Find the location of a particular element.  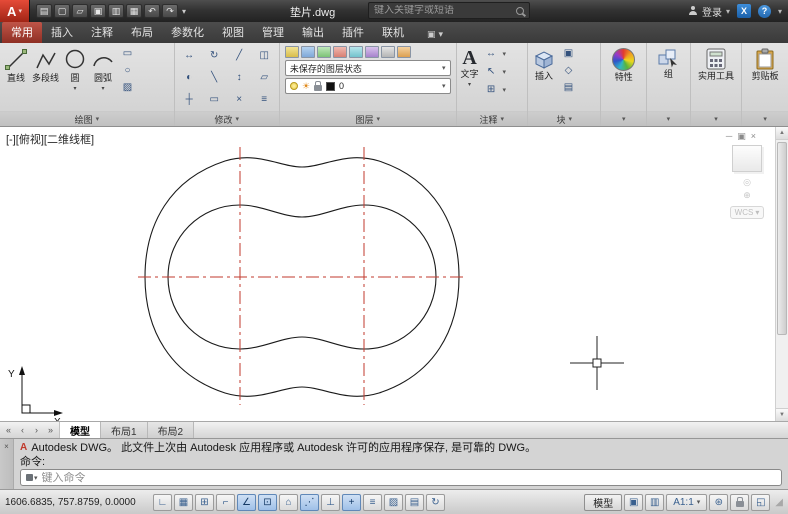

model-space-button: 模型 is located at coordinates (603, 502).